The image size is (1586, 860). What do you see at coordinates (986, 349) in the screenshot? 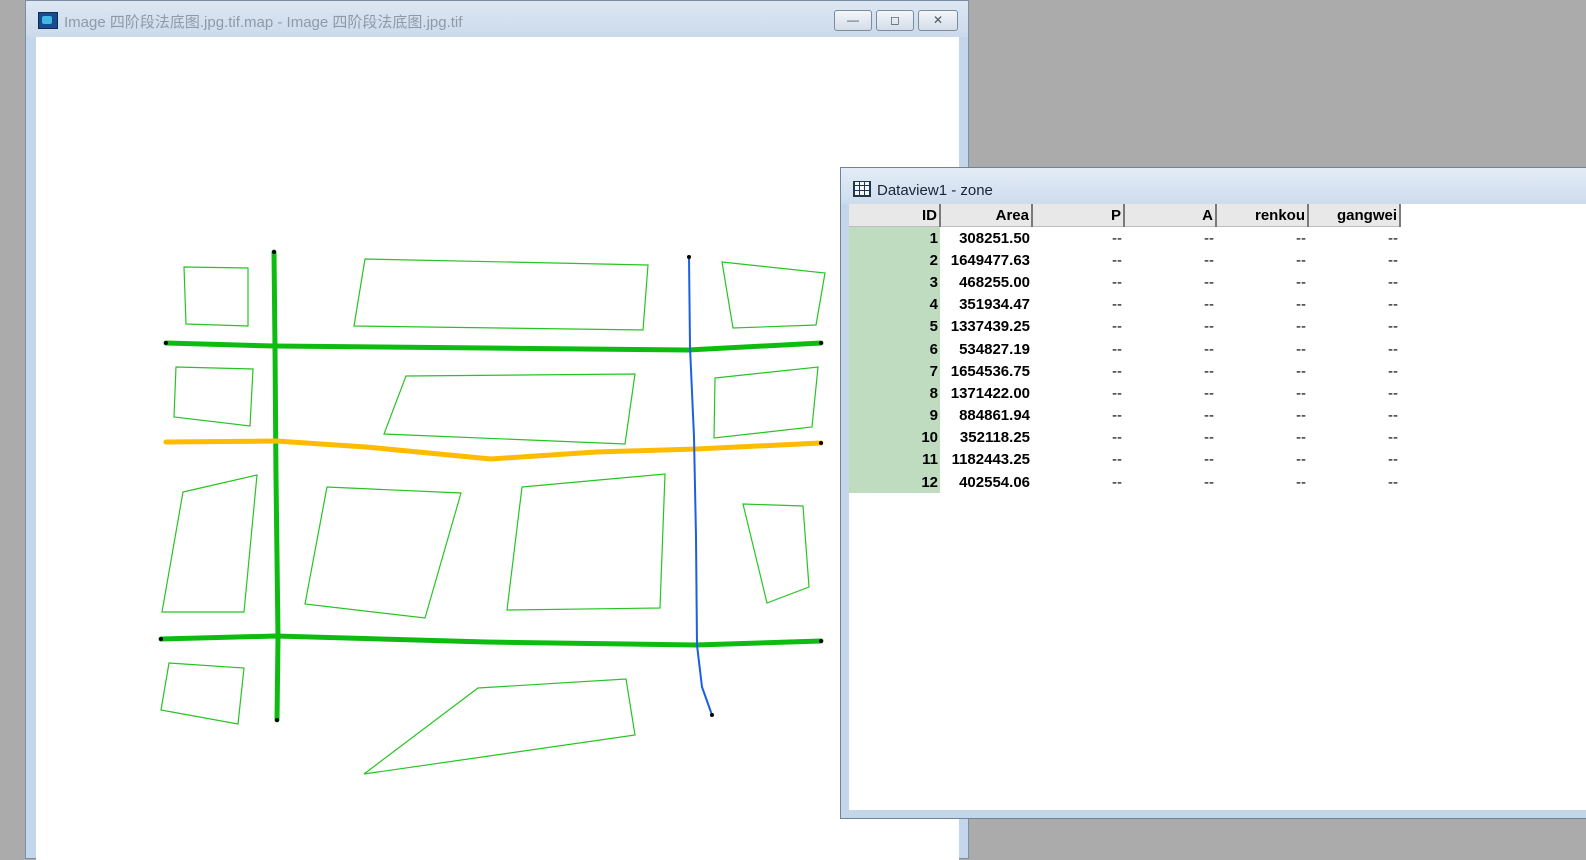
I see `cell-area: 534827.19` at bounding box center [986, 349].